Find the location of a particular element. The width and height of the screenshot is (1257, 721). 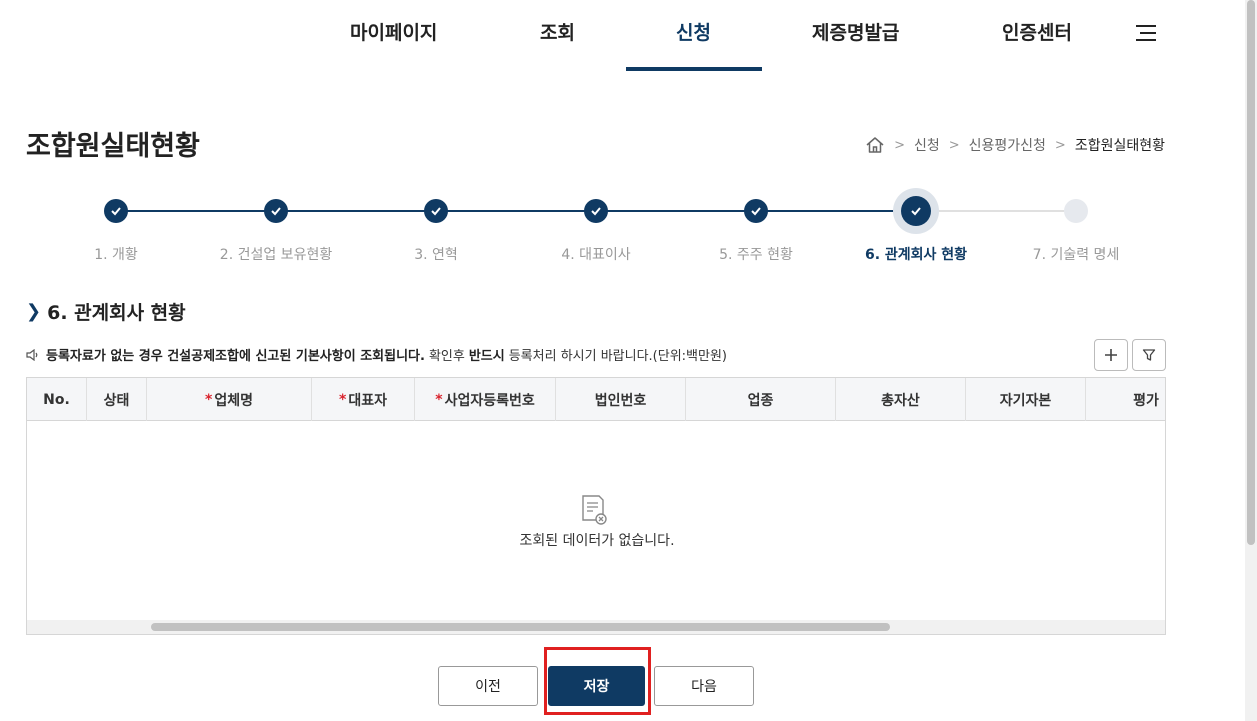

notice-bold-1: 등록자료가 없는 경우 건설공제조합에 신고된 기본사항이 조회됩니다. is located at coordinates (235, 356).